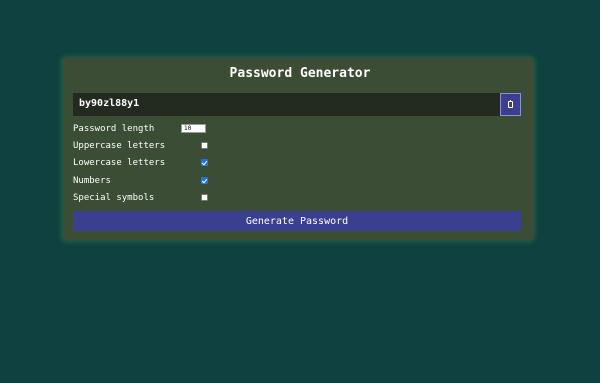  What do you see at coordinates (114, 129) in the screenshot?
I see `length-label: Password length` at bounding box center [114, 129].